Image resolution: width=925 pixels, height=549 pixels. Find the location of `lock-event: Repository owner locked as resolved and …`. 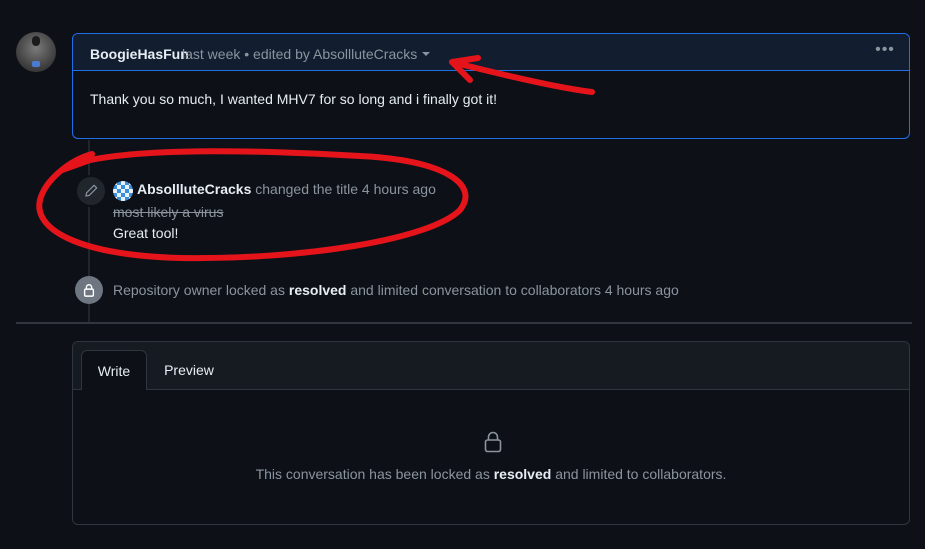

lock-event: Repository owner locked as resolved and … is located at coordinates (396, 290).